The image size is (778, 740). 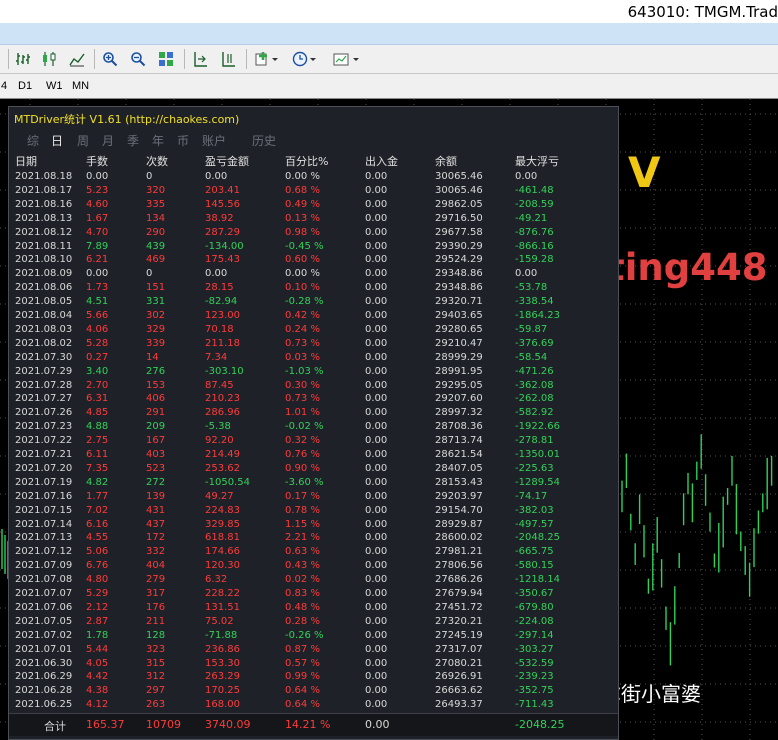 What do you see at coordinates (166, 59) in the screenshot?
I see `tile-windows-icon` at bounding box center [166, 59].